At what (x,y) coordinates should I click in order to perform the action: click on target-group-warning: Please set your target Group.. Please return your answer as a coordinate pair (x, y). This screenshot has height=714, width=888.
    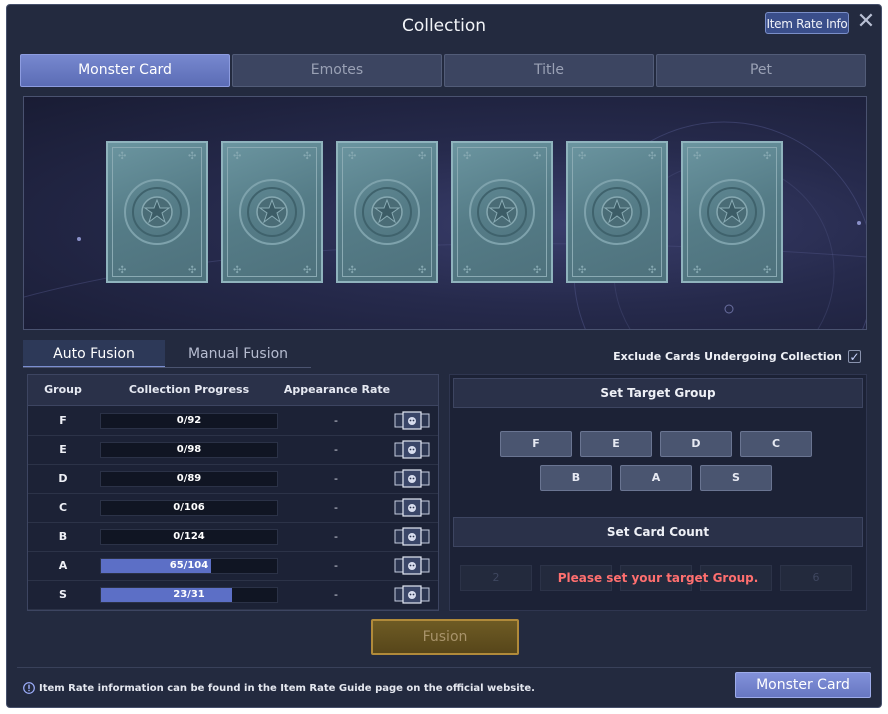
    Looking at the image, I should click on (658, 578).